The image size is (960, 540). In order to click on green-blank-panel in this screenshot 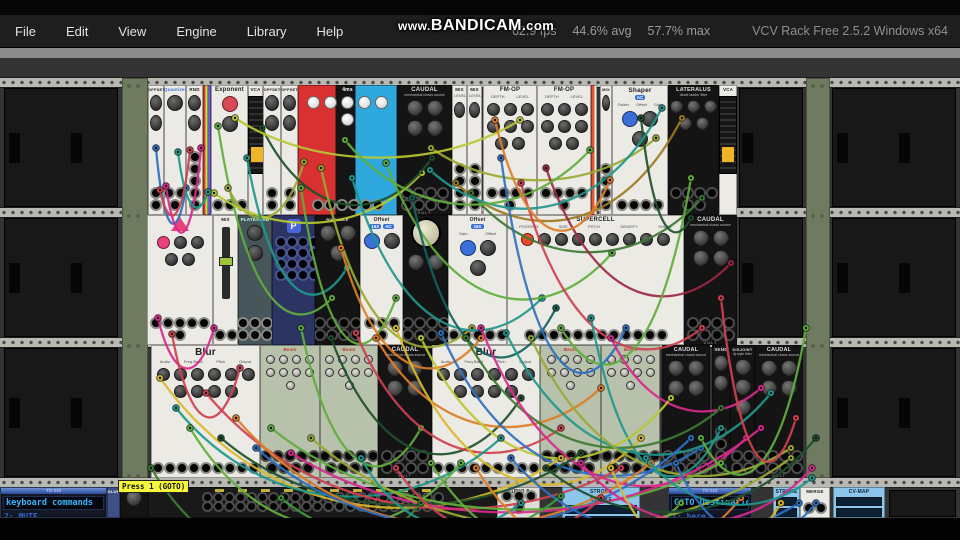, I will do `click(818, 278)`.